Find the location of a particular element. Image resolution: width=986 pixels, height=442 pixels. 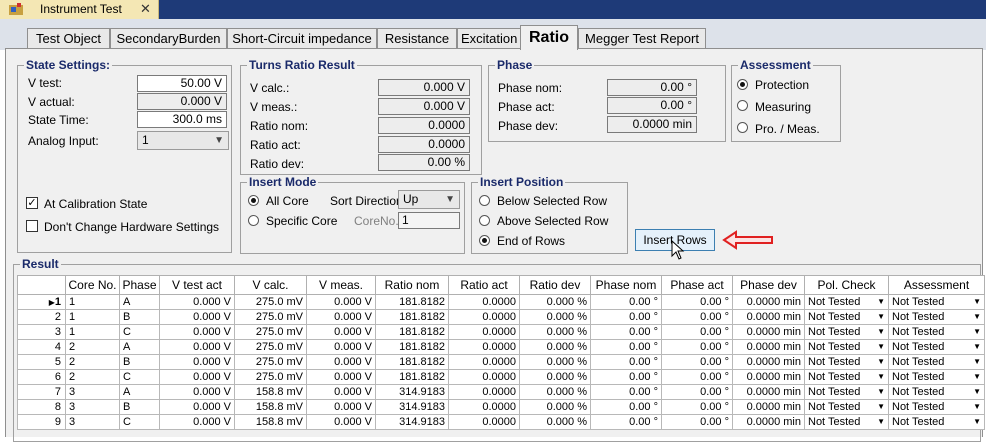

tab-excitation: Excitation is located at coordinates (492, 38).